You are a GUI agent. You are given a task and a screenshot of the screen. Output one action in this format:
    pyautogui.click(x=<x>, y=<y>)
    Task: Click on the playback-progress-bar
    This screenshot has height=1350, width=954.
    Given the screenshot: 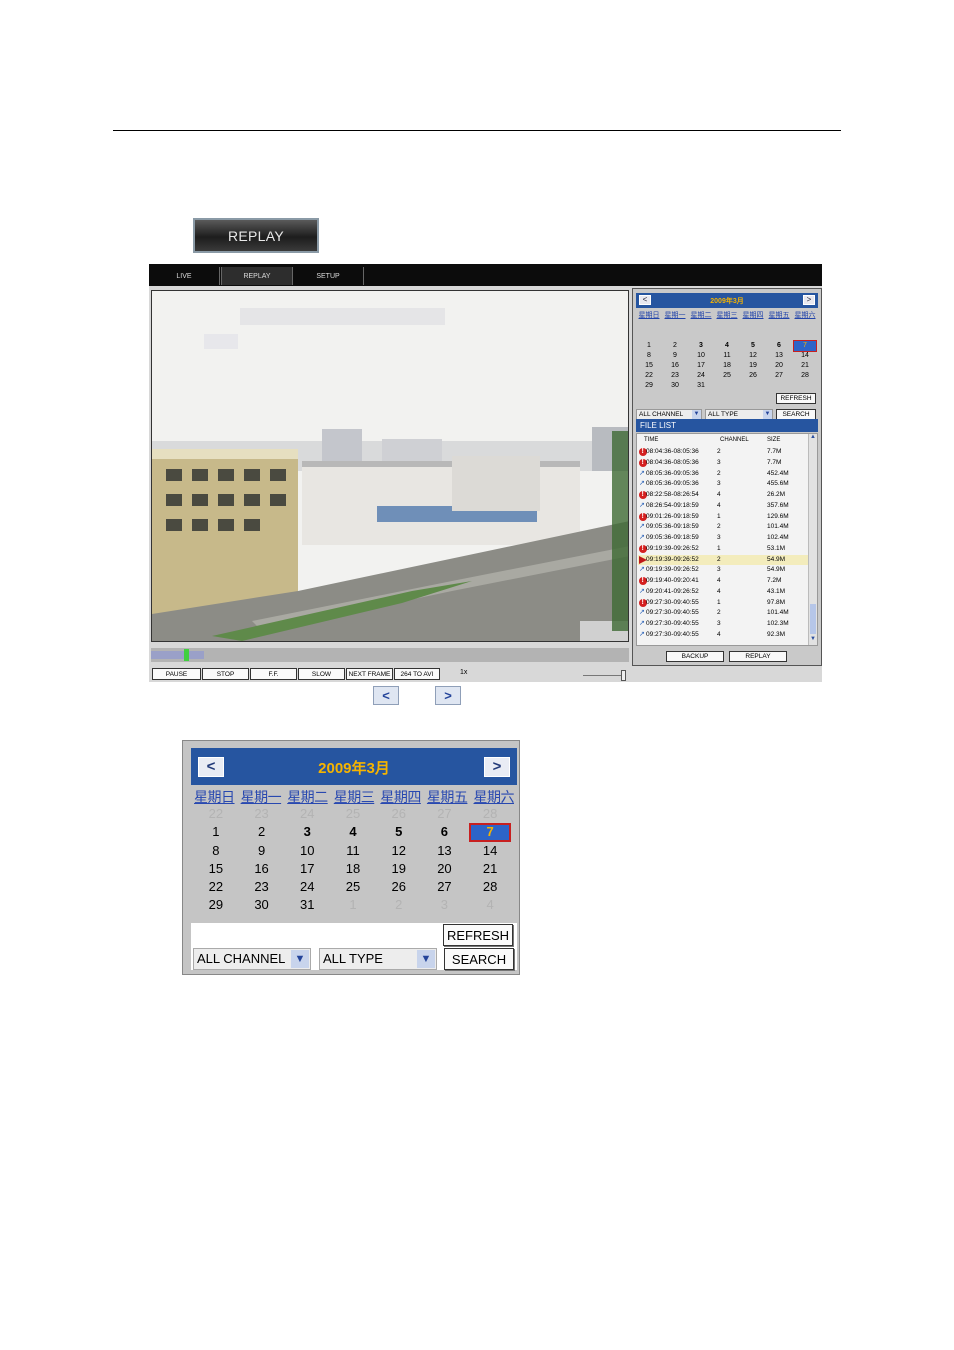 What is the action you would take?
    pyautogui.click(x=390, y=655)
    